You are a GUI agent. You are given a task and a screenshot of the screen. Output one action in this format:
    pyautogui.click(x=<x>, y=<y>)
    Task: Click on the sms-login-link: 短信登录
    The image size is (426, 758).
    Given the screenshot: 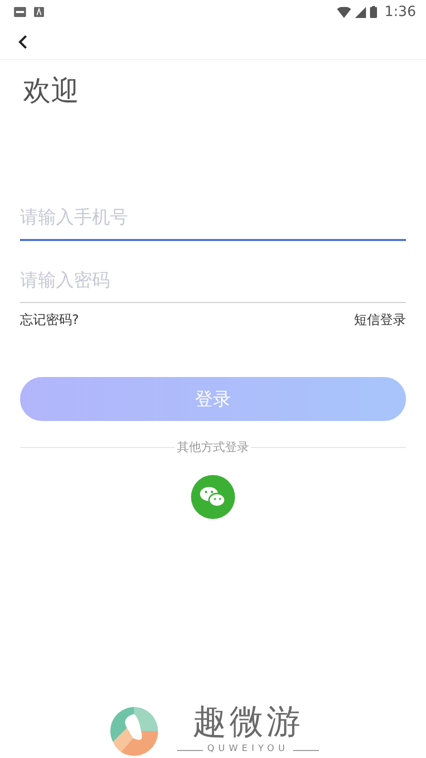 What is the action you would take?
    pyautogui.click(x=380, y=320)
    